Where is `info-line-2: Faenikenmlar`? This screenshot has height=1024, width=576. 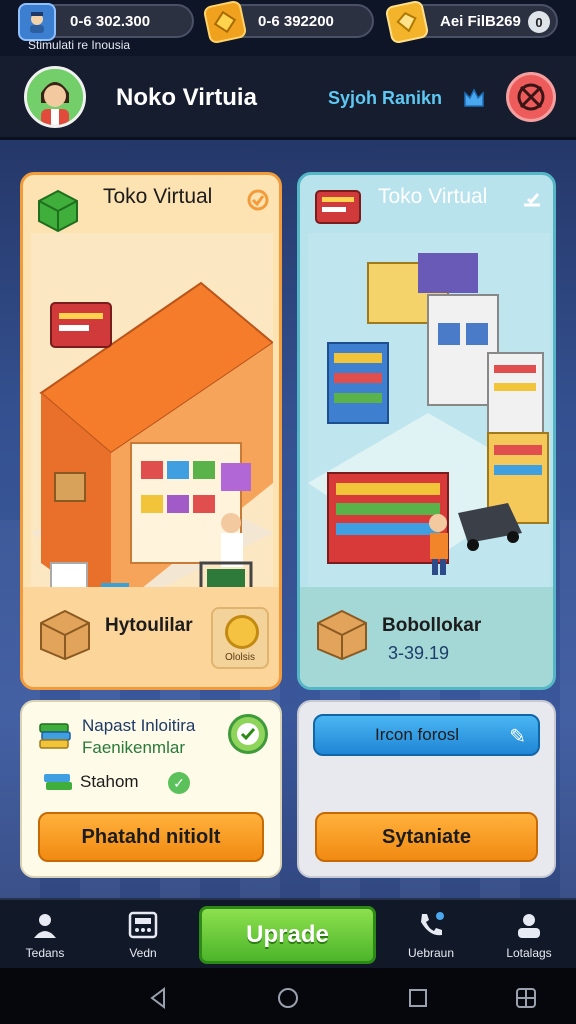 info-line-2: Faenikenmlar is located at coordinates (133, 747).